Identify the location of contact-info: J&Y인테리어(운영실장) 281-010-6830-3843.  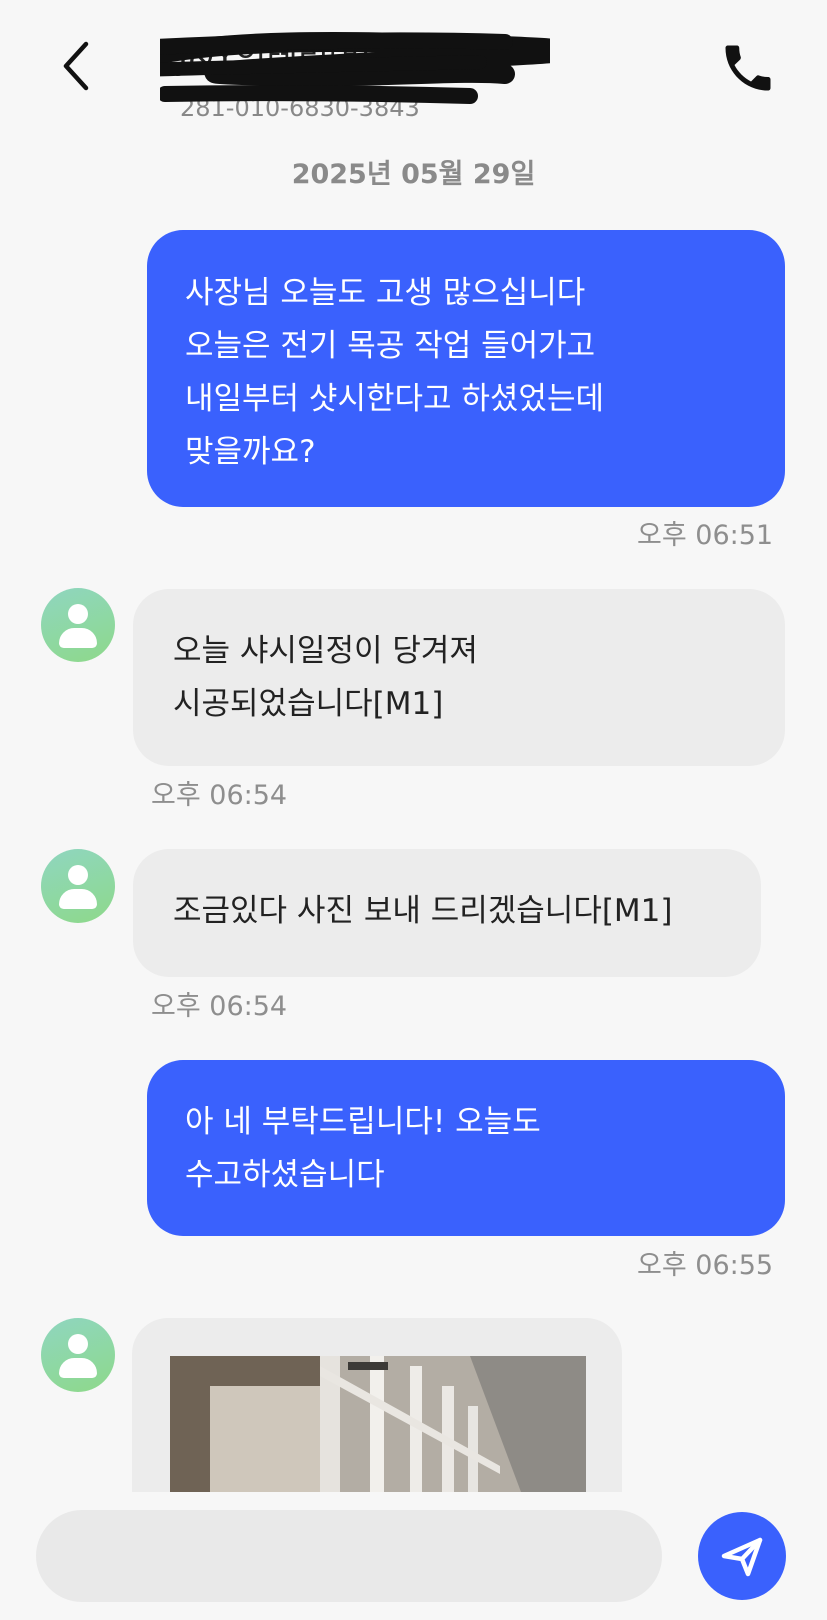
(355, 70).